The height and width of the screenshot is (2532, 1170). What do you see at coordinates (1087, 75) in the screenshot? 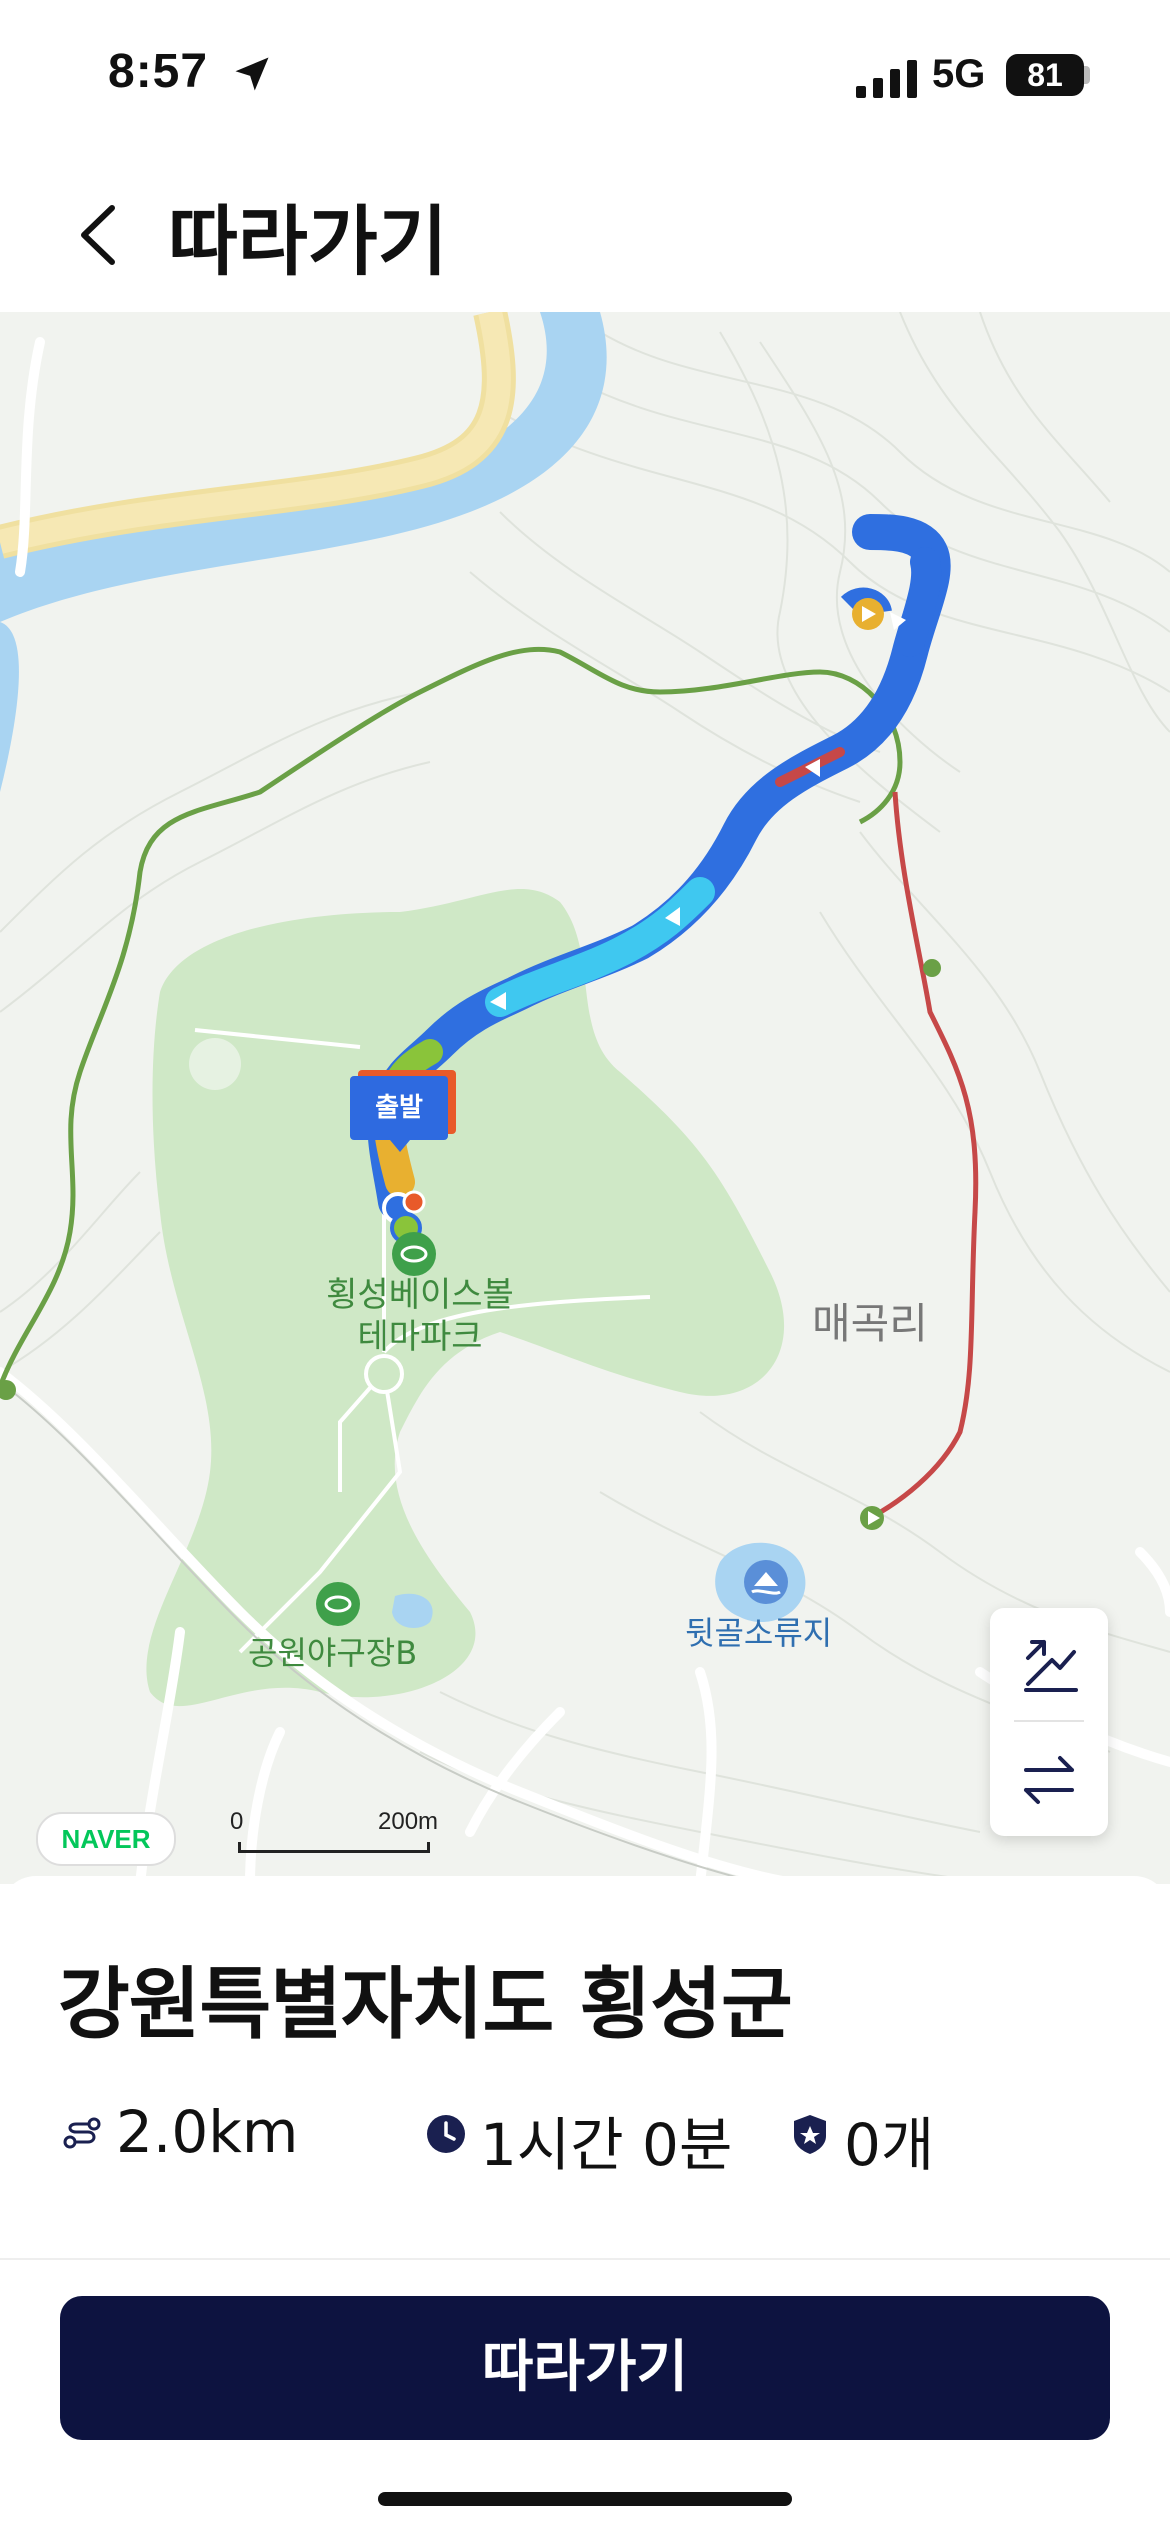
I see `battery-cap` at bounding box center [1087, 75].